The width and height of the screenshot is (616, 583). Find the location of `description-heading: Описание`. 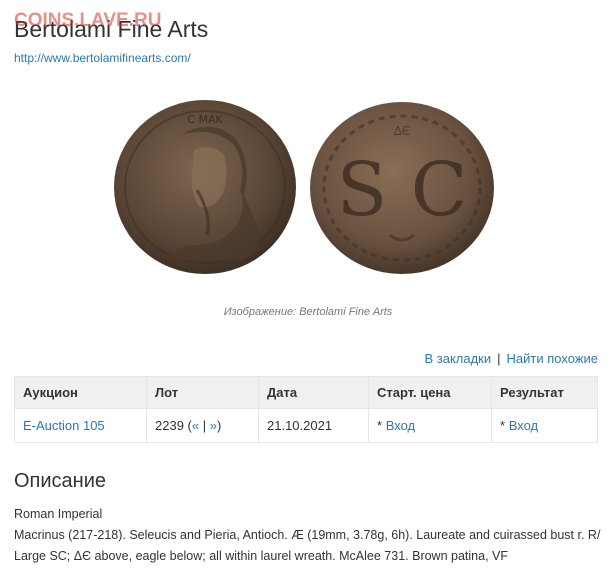

description-heading: Описание is located at coordinates (60, 481).